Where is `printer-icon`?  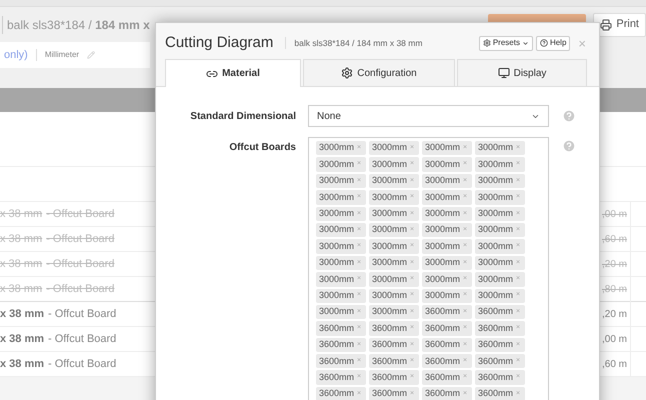 printer-icon is located at coordinates (606, 24).